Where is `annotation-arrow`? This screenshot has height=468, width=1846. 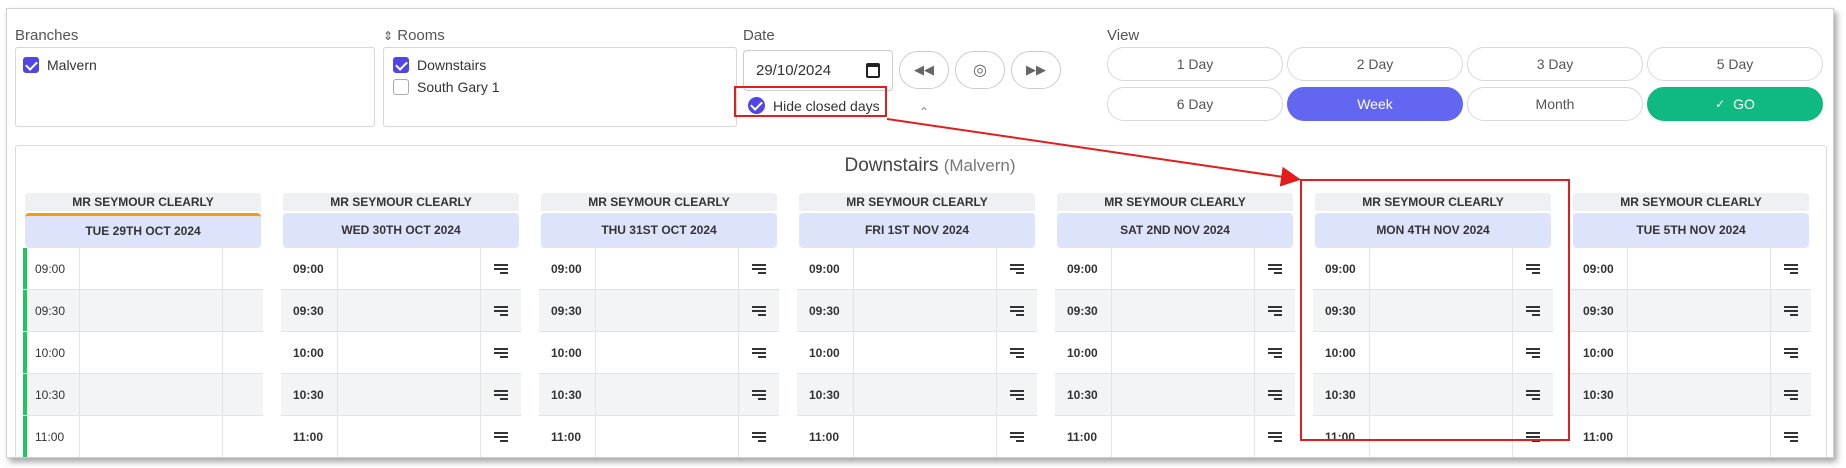
annotation-arrow is located at coordinates (1093, 152).